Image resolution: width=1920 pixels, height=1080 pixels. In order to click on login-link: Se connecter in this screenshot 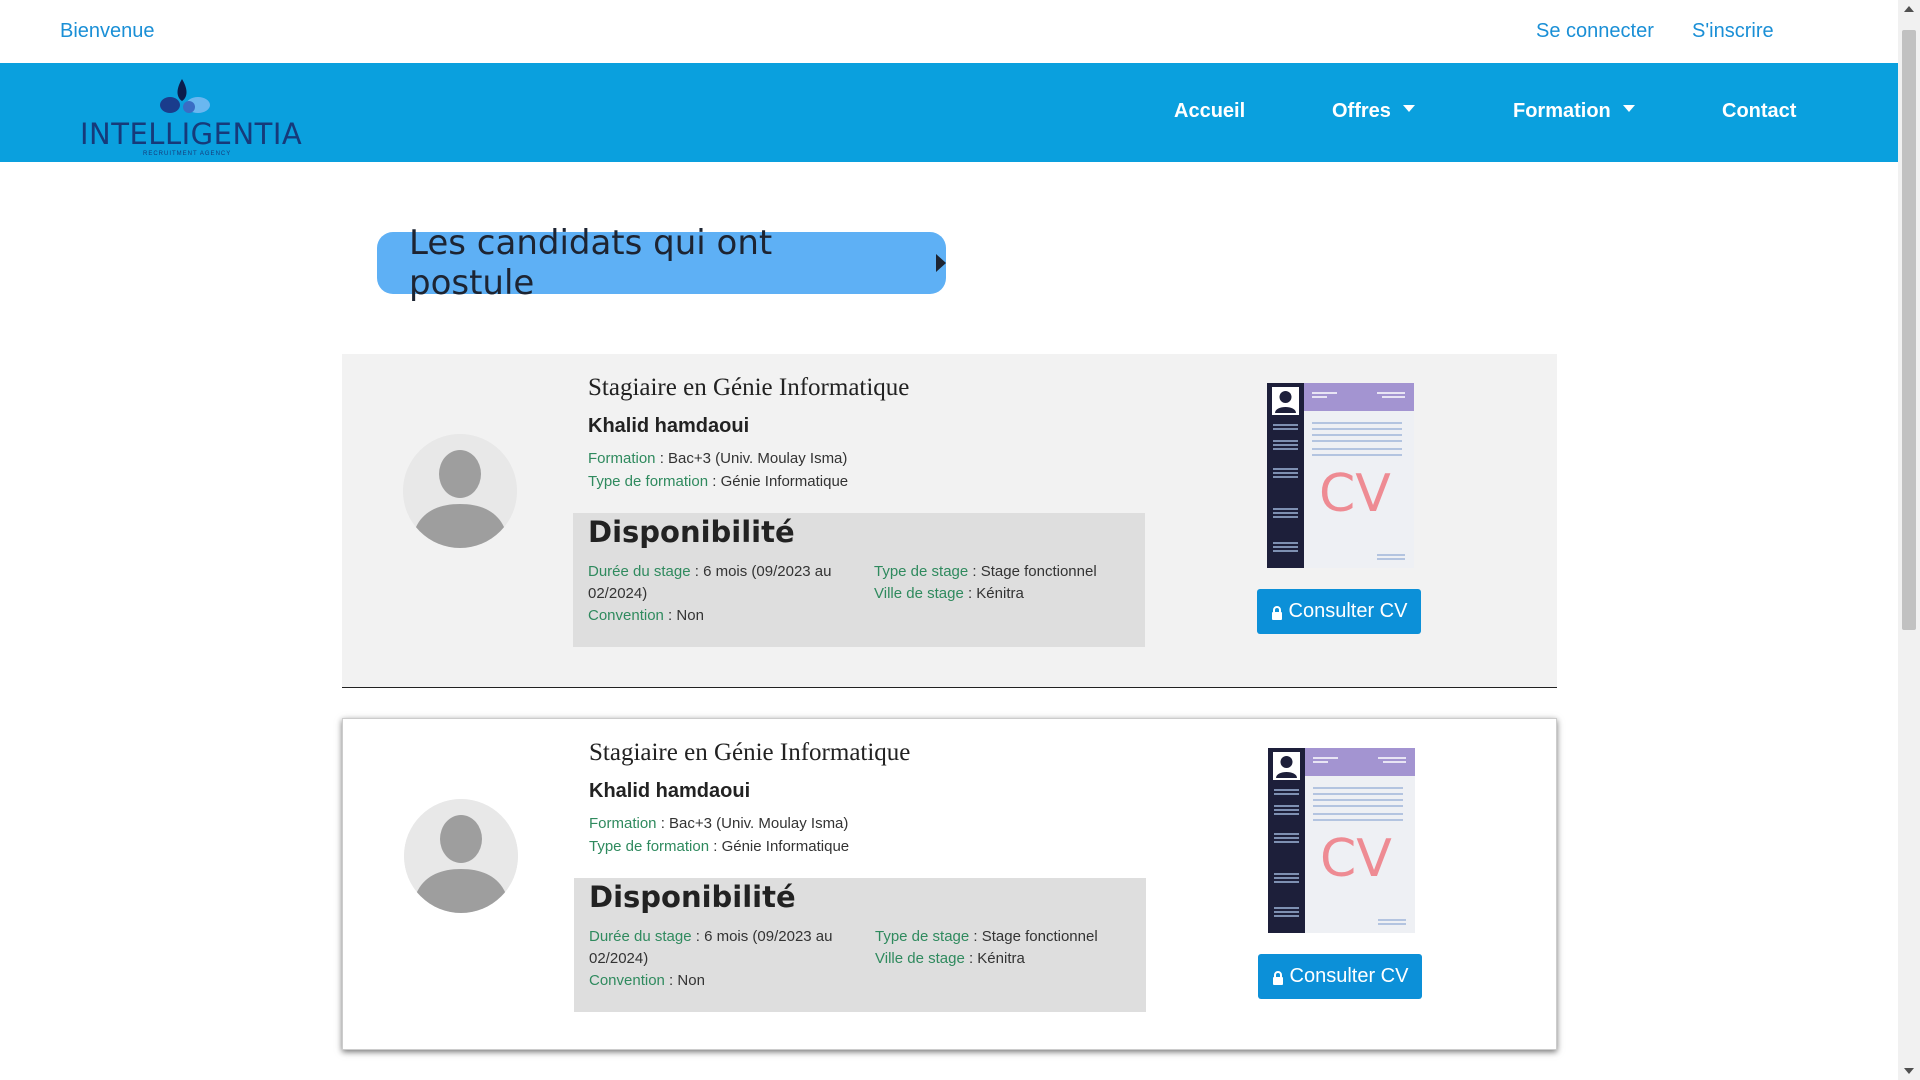, I will do `click(1595, 31)`.